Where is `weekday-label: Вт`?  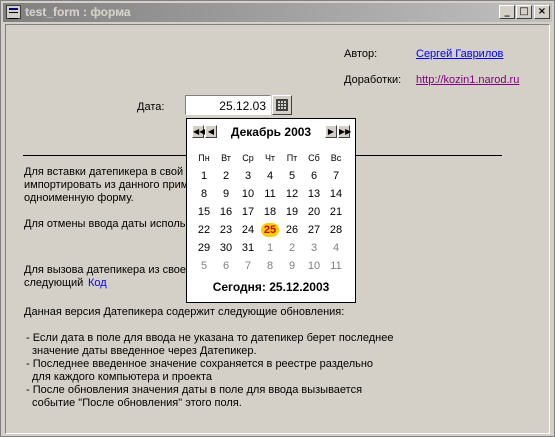 weekday-label: Вт is located at coordinates (226, 158).